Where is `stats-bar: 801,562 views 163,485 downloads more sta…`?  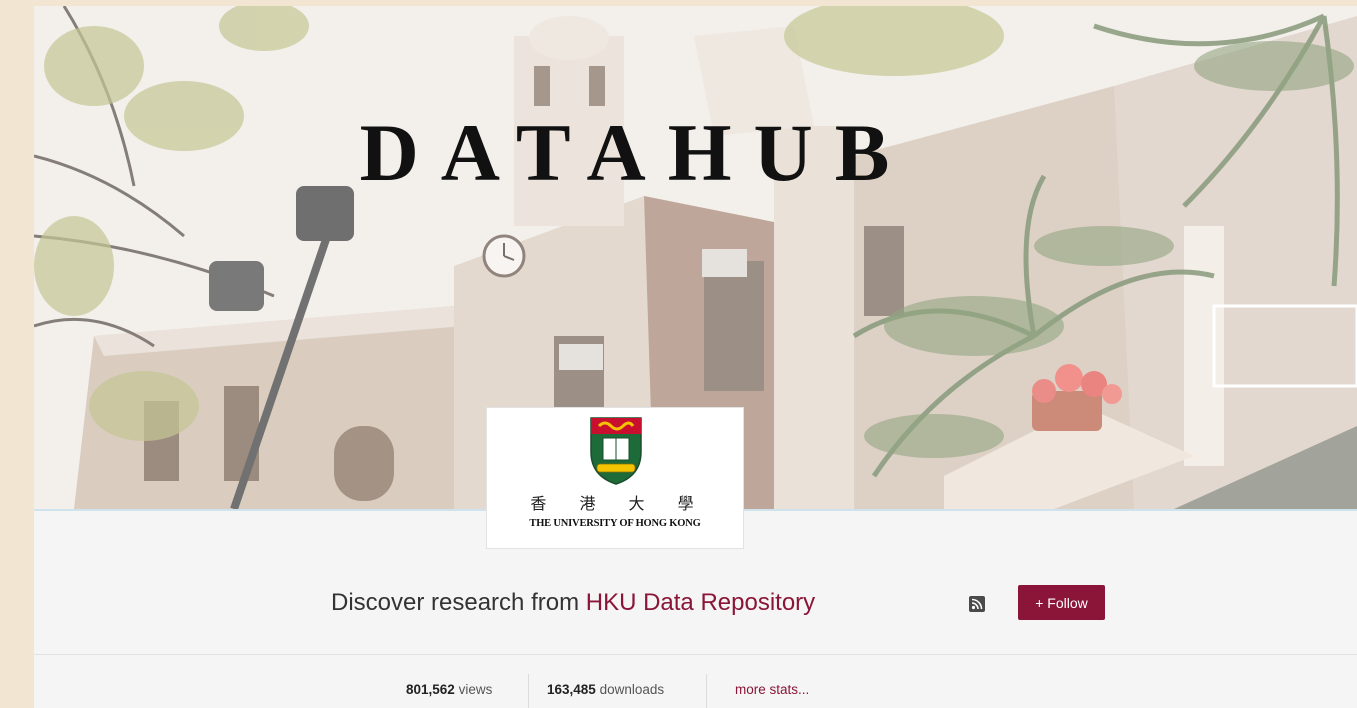
stats-bar: 801,562 views 163,485 downloads more sta… is located at coordinates (695, 691).